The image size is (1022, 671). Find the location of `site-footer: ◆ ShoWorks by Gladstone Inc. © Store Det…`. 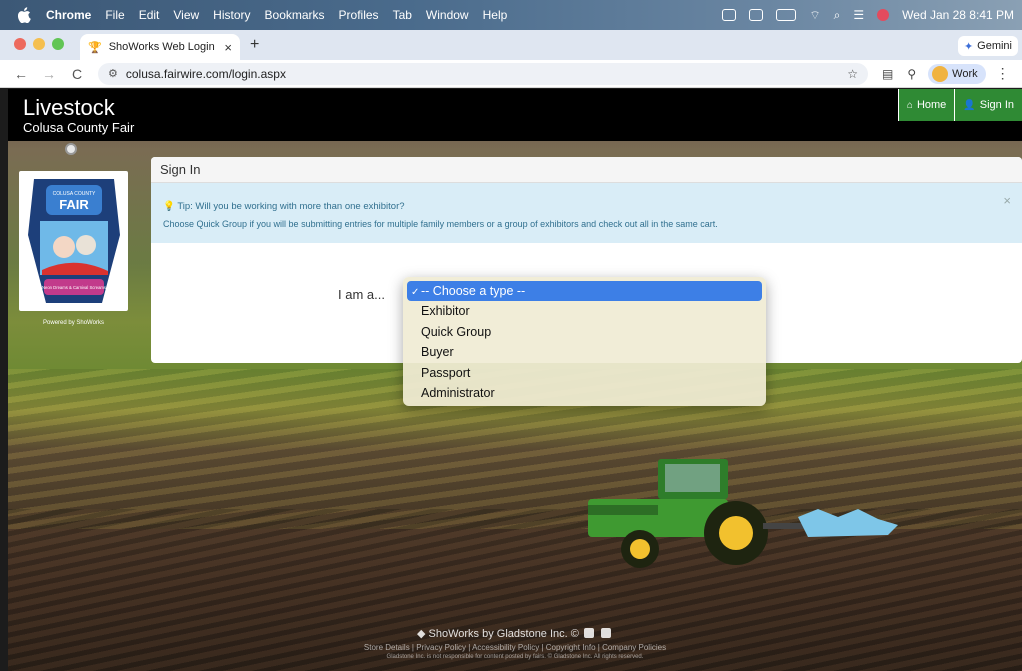

site-footer: ◆ ShoWorks by Gladstone Inc. © Store Det… is located at coordinates (515, 643).